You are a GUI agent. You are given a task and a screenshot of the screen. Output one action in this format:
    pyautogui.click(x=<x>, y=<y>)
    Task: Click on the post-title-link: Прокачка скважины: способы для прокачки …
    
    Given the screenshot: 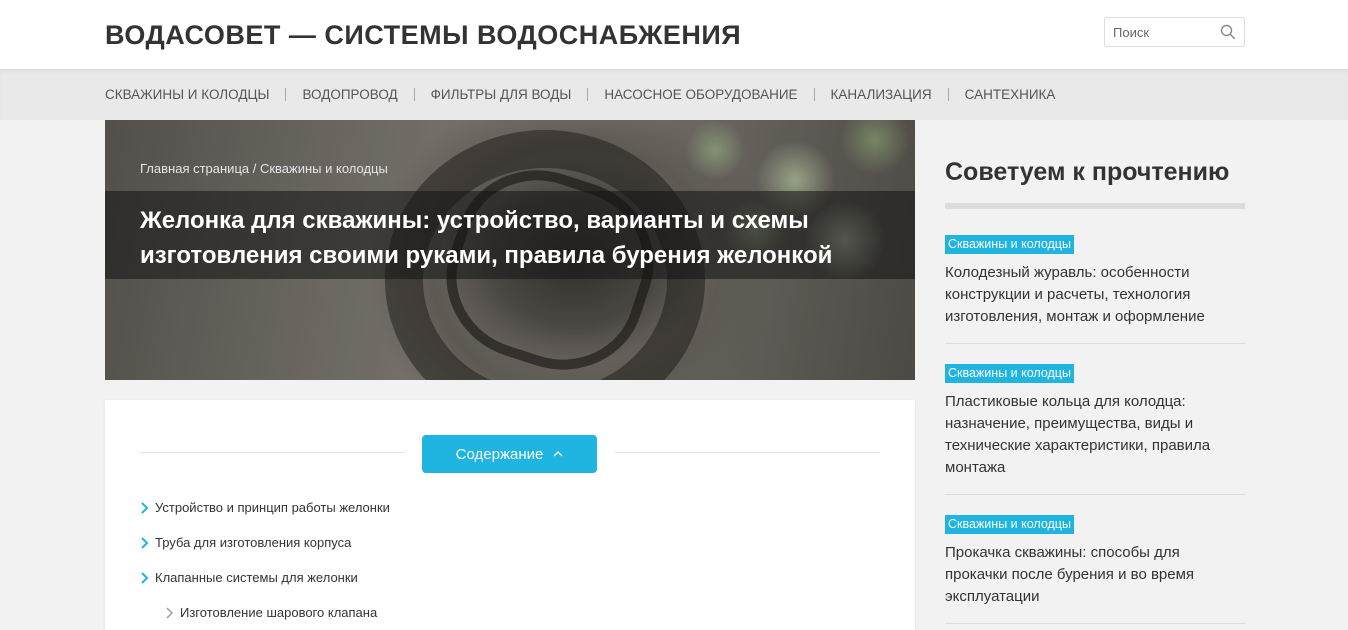 What is the action you would take?
    pyautogui.click(x=1095, y=575)
    